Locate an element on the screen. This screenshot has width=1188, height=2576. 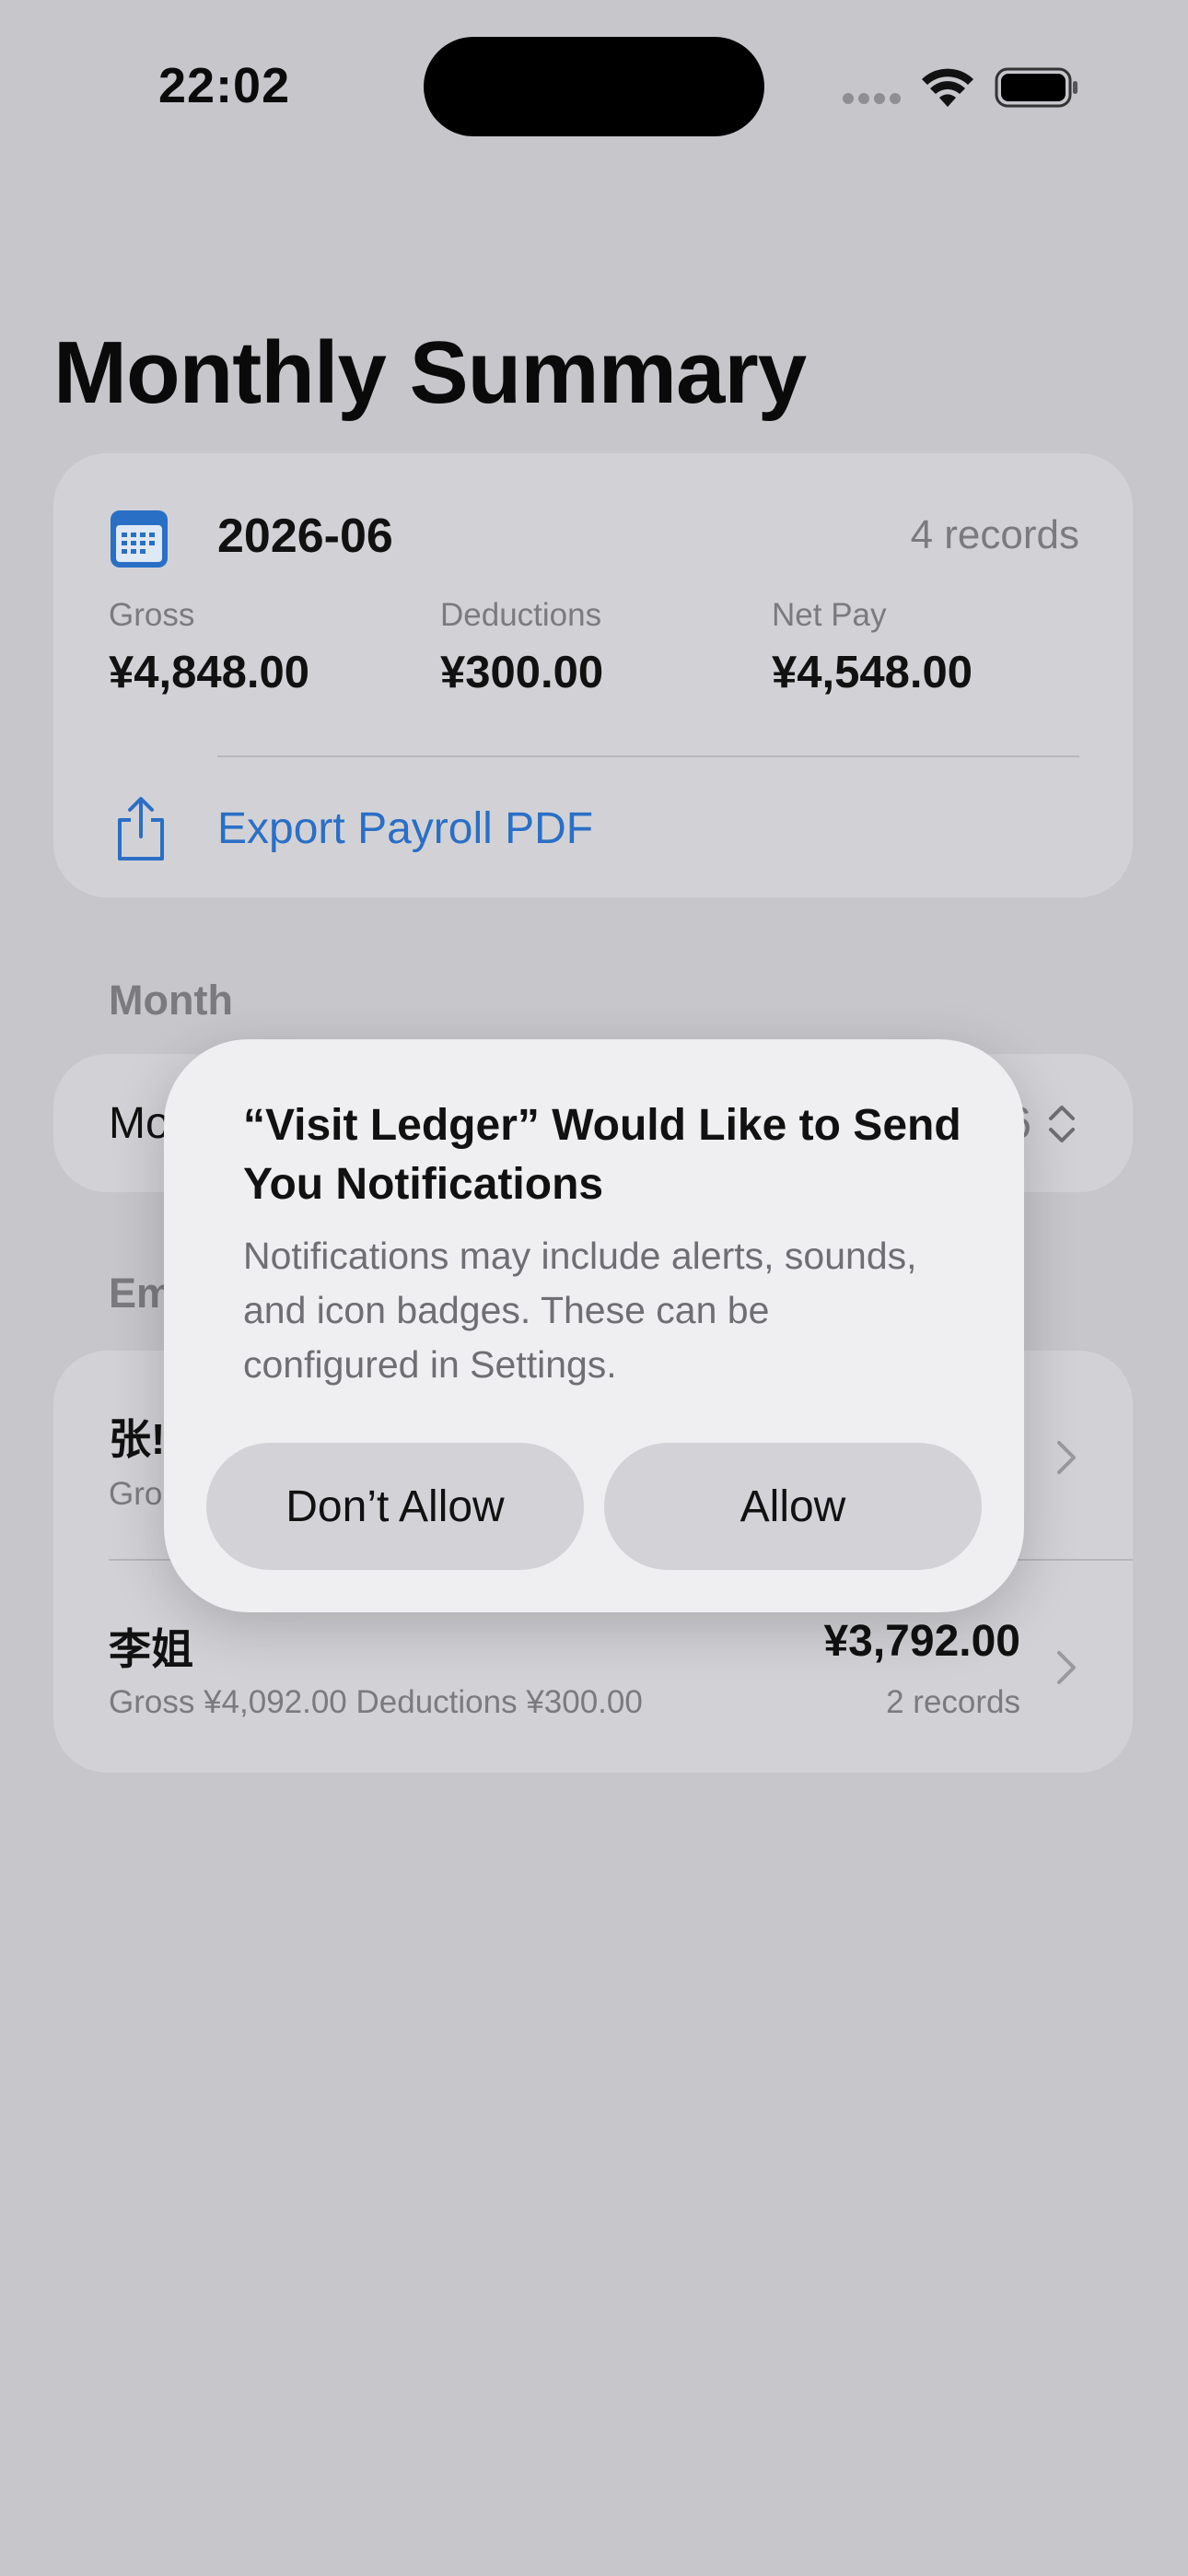
employee-detail: Gross ¥4,092.00 Deductions ¥300.00 is located at coordinates (376, 1702).